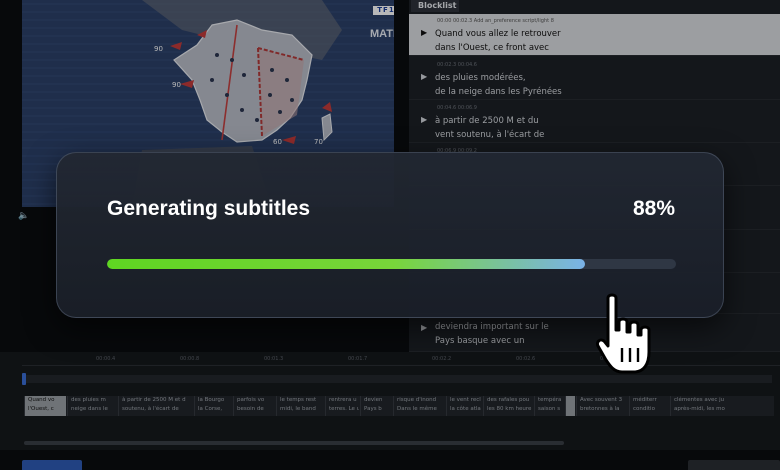 This screenshot has width=780, height=470. Describe the element at coordinates (653, 208) in the screenshot. I see `progress-percent: 88%` at that location.